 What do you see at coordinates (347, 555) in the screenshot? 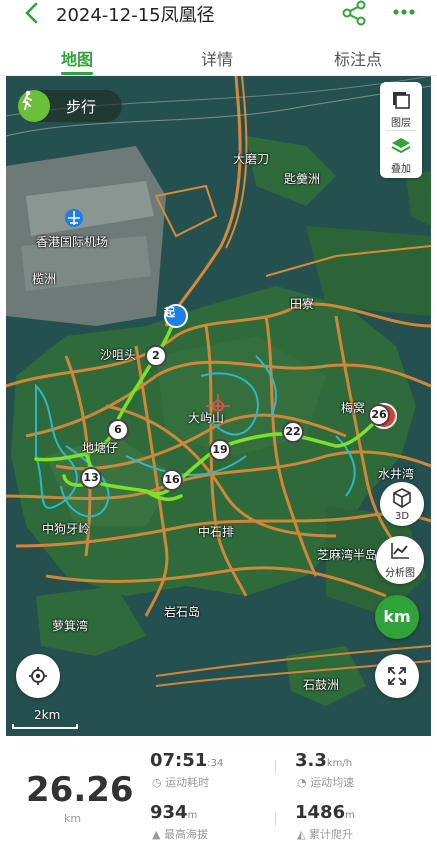
I see `place-label: 芝麻湾半岛` at bounding box center [347, 555].